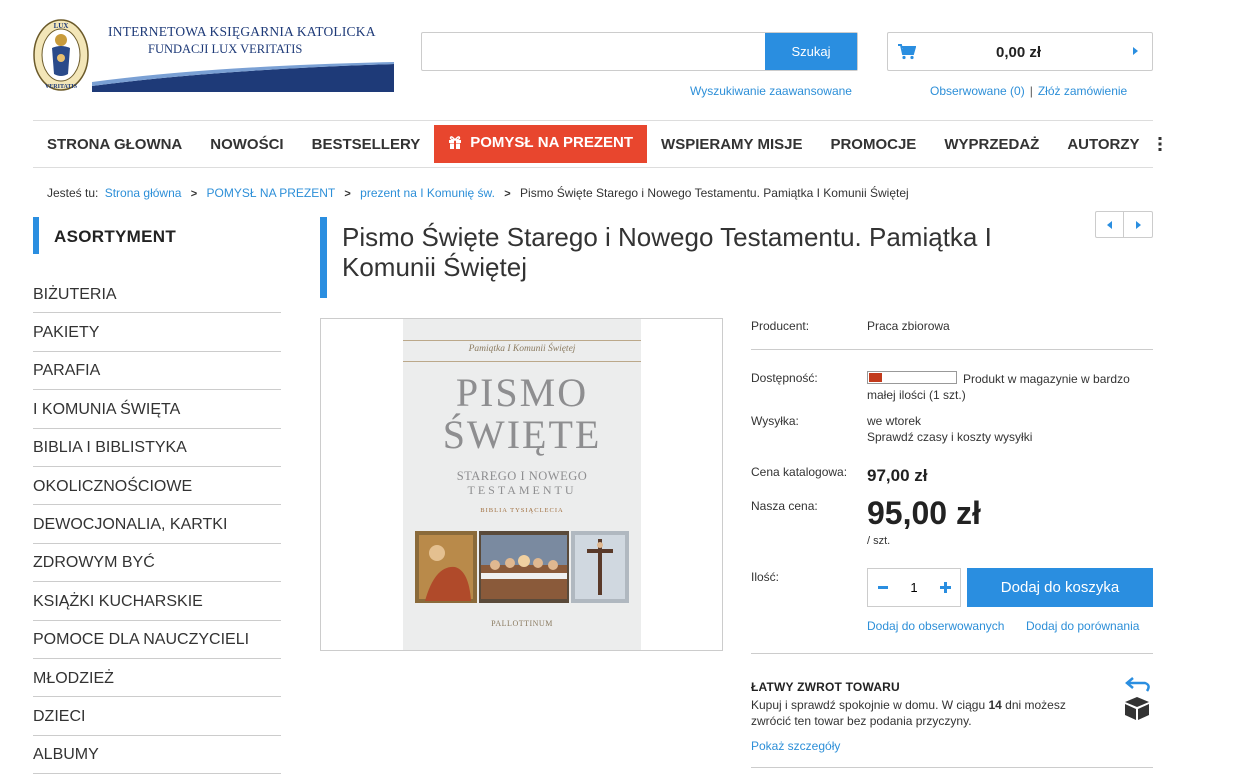  Describe the element at coordinates (991, 144) in the screenshot. I see `nav-item-sale: WYPRZEDAŻ` at that location.